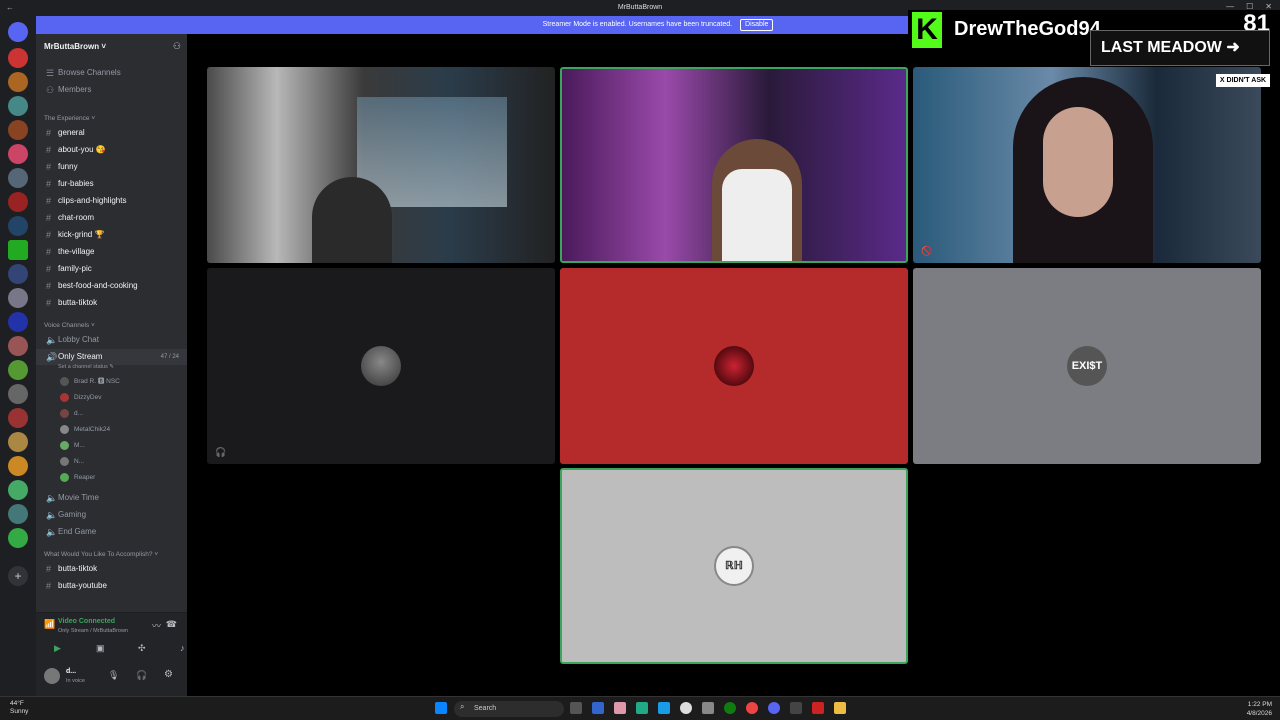 Image resolution: width=1280 pixels, height=720 pixels. I want to click on settings-icon: ⚙, so click(168, 674).